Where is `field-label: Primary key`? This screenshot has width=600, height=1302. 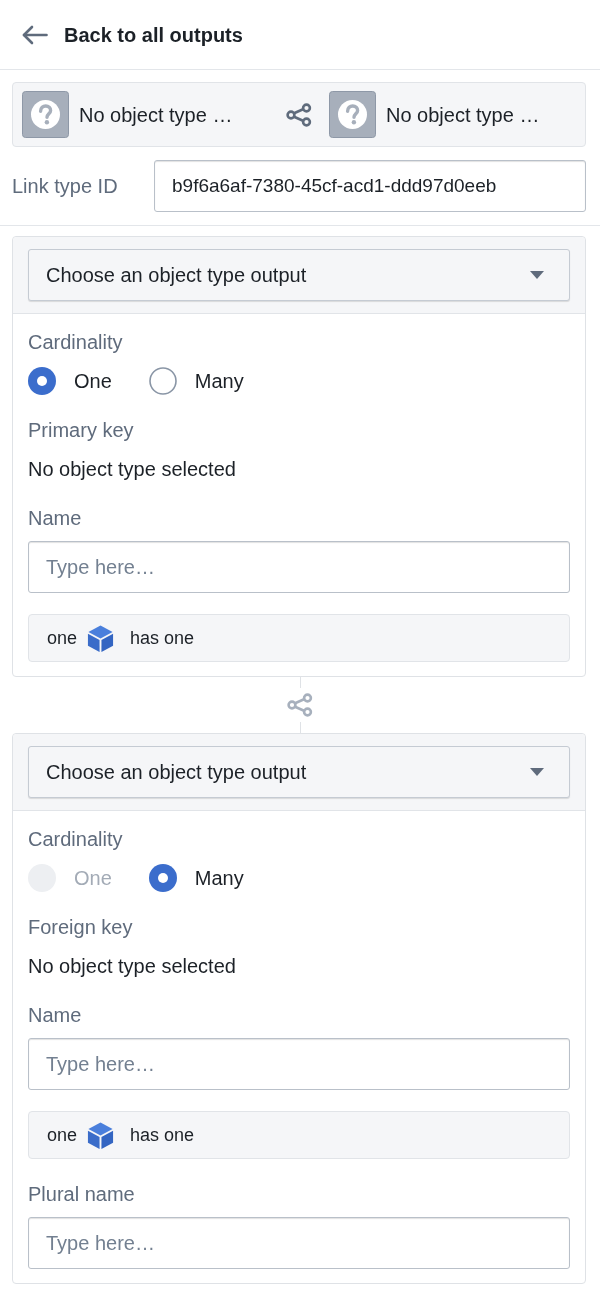
field-label: Primary key is located at coordinates (81, 430).